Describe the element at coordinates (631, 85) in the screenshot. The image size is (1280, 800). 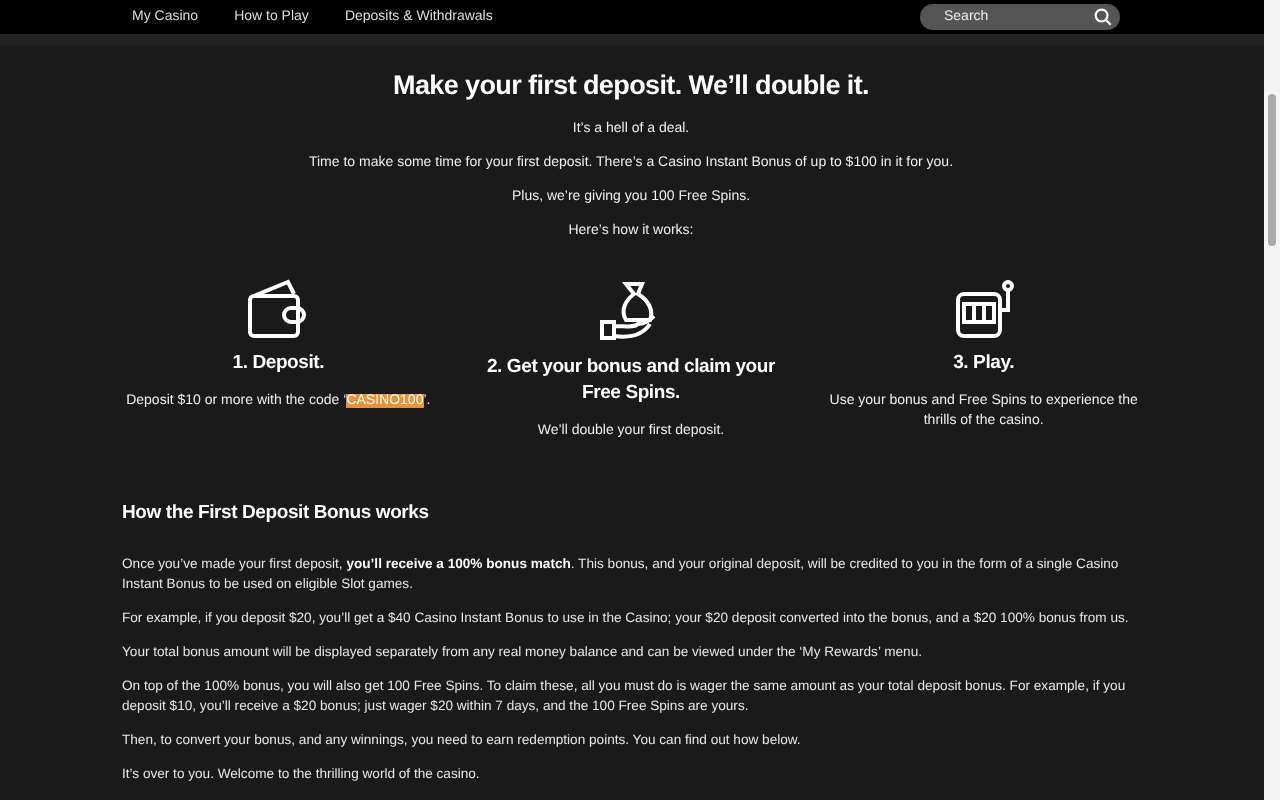
I see `page-title: Make your first deposit. We’ll double it.` at that location.